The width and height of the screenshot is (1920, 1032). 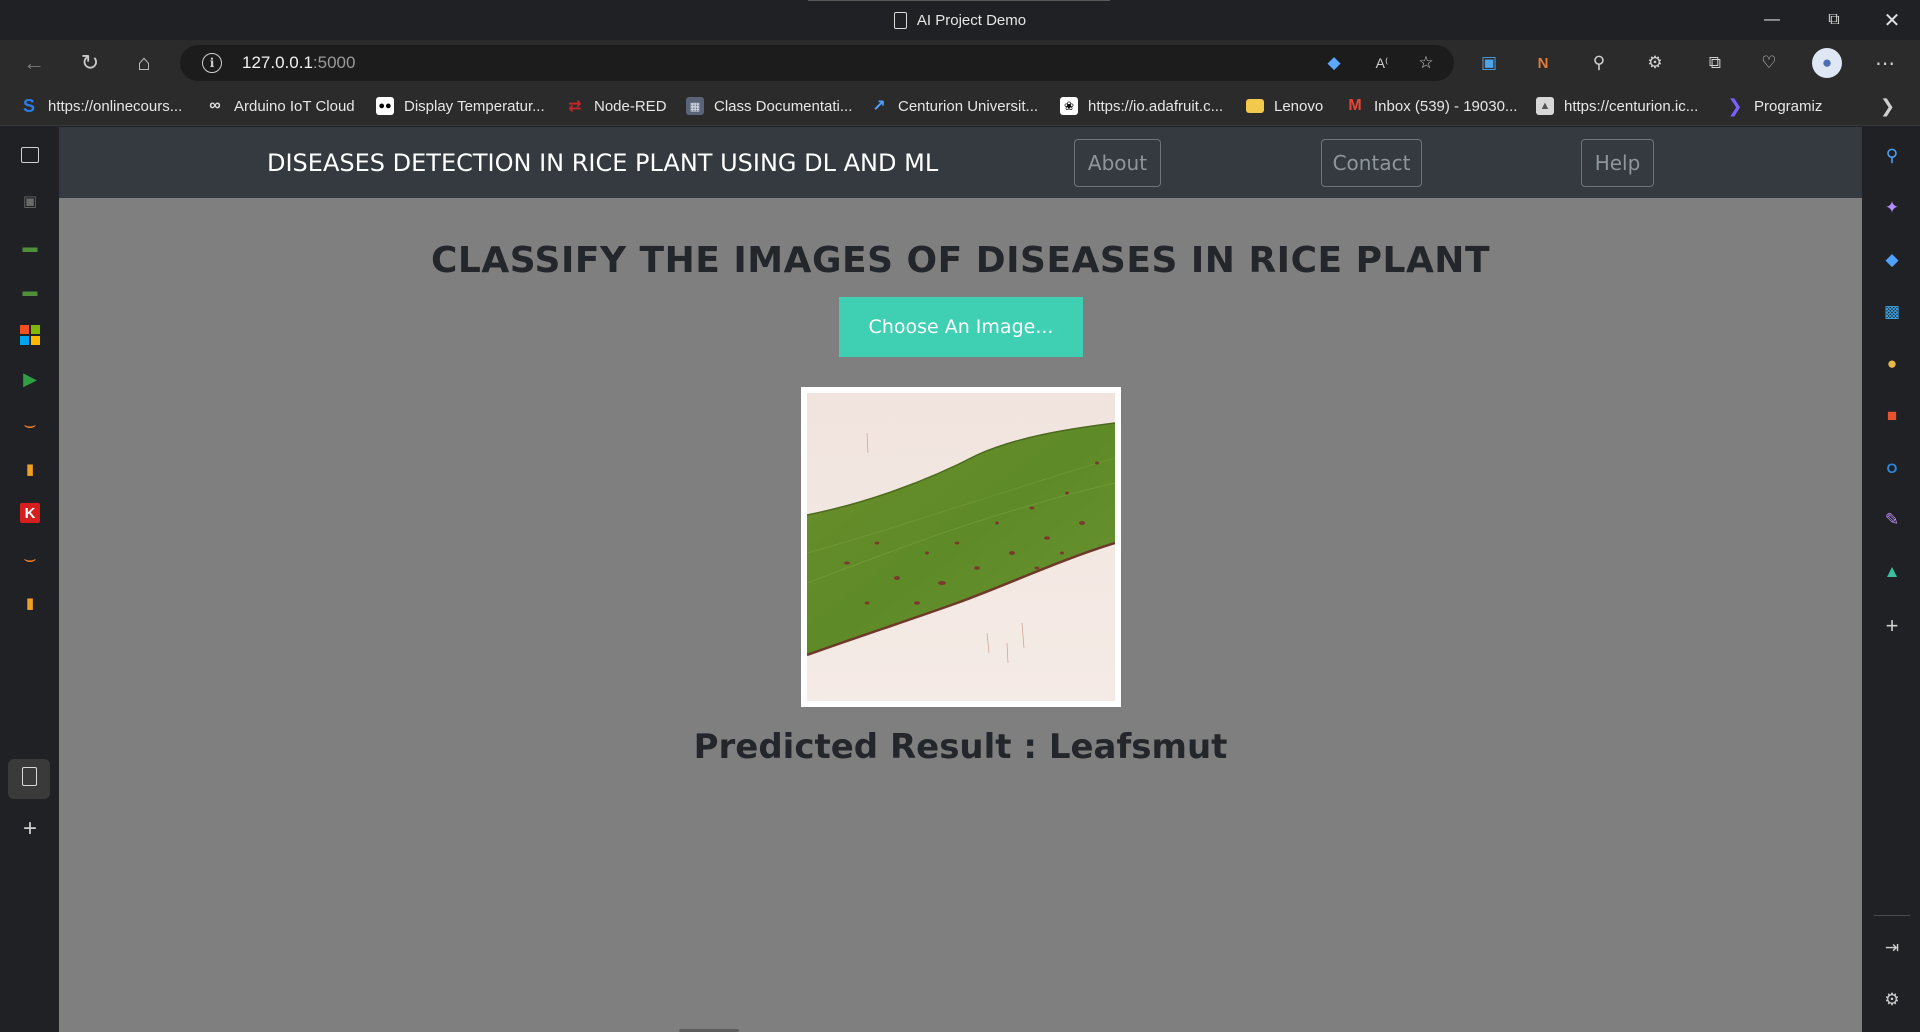 What do you see at coordinates (215, 105) in the screenshot?
I see `infinity-icon: ∞` at bounding box center [215, 105].